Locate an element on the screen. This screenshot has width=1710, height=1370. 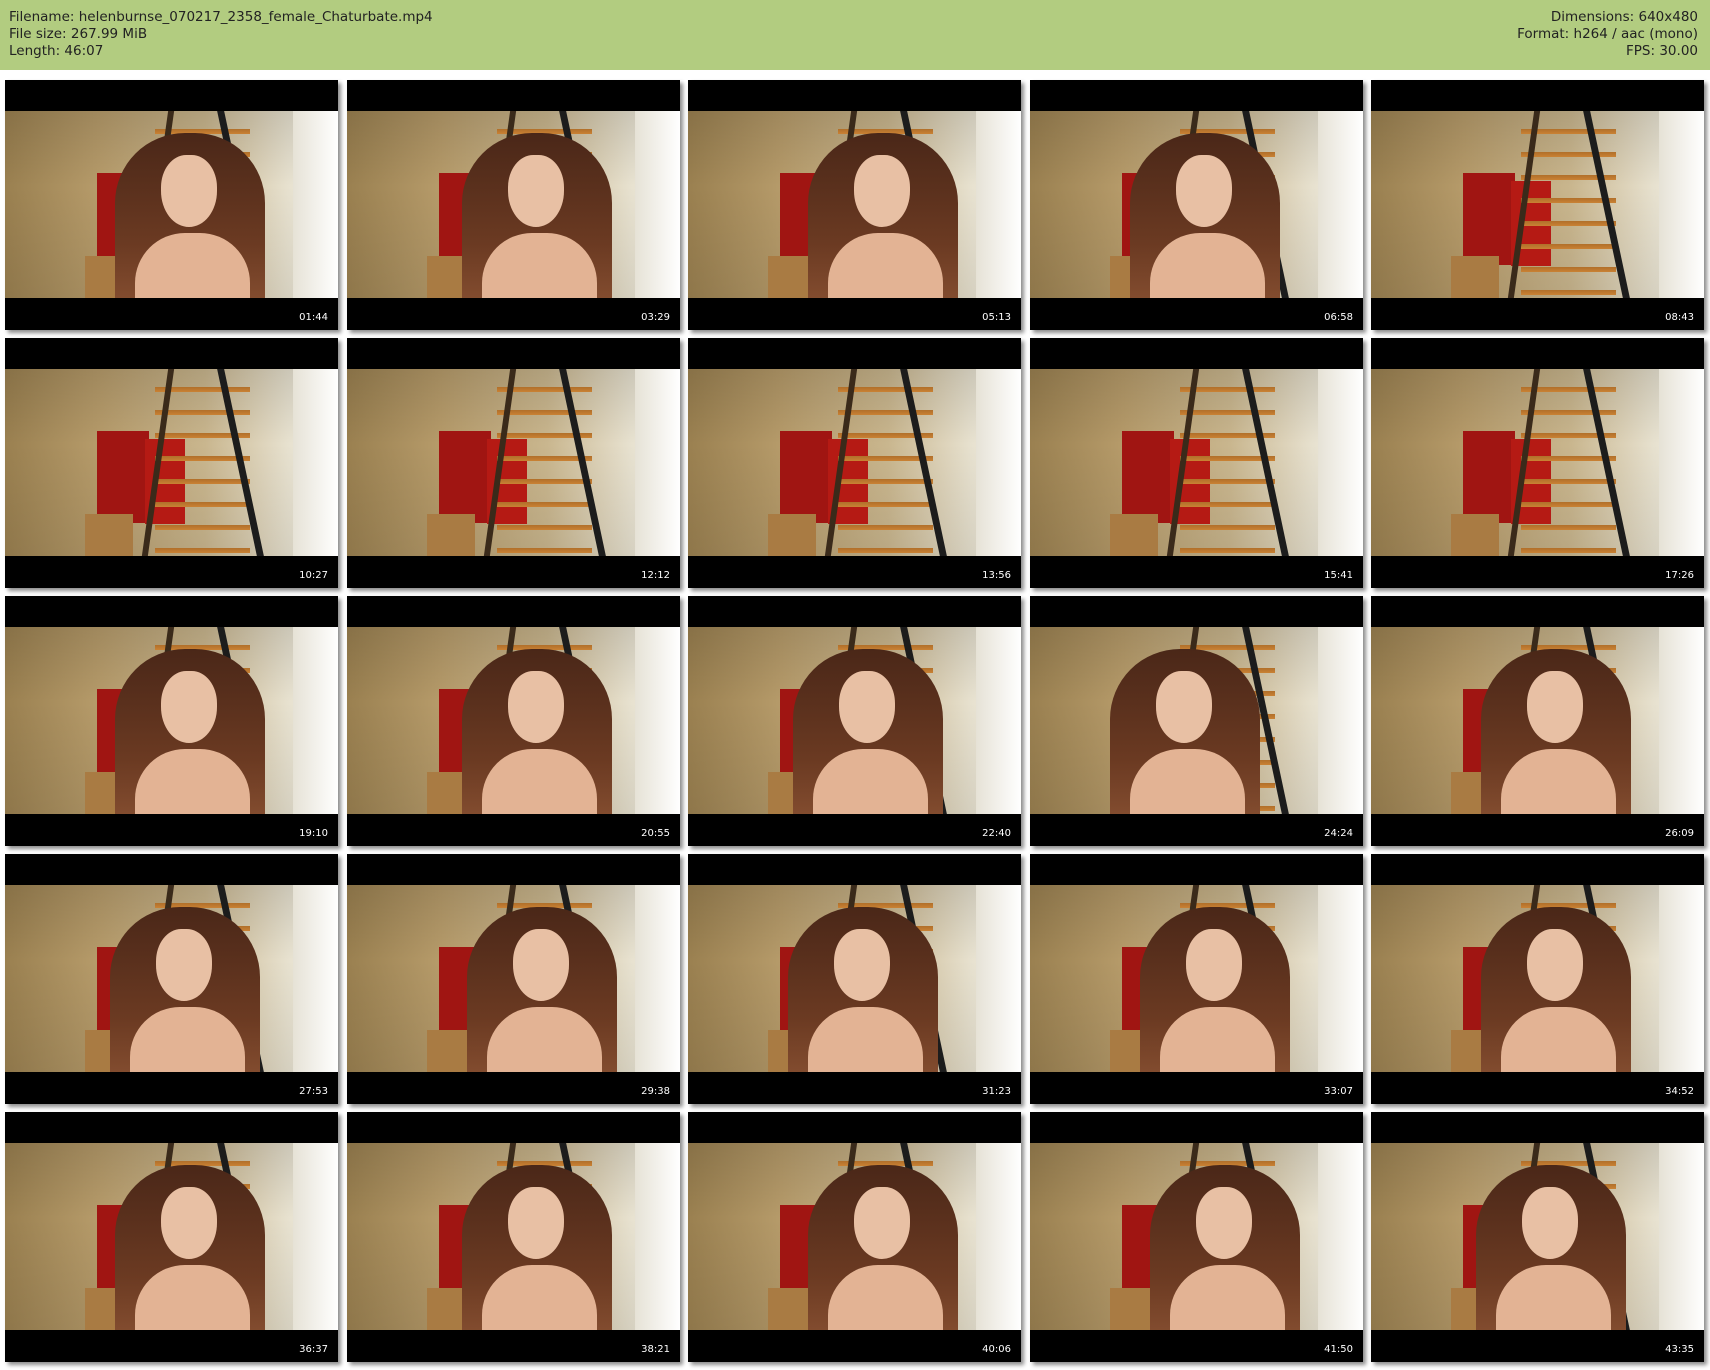
timestamp-label: 36:37 is located at coordinates (313, 1349).